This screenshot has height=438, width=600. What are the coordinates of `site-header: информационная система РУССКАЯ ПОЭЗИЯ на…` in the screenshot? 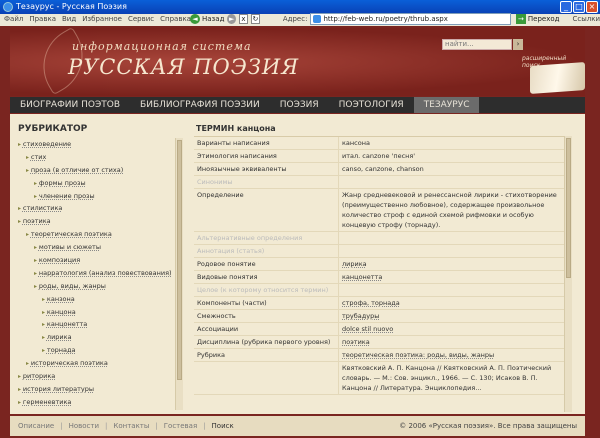 It's located at (297, 62).